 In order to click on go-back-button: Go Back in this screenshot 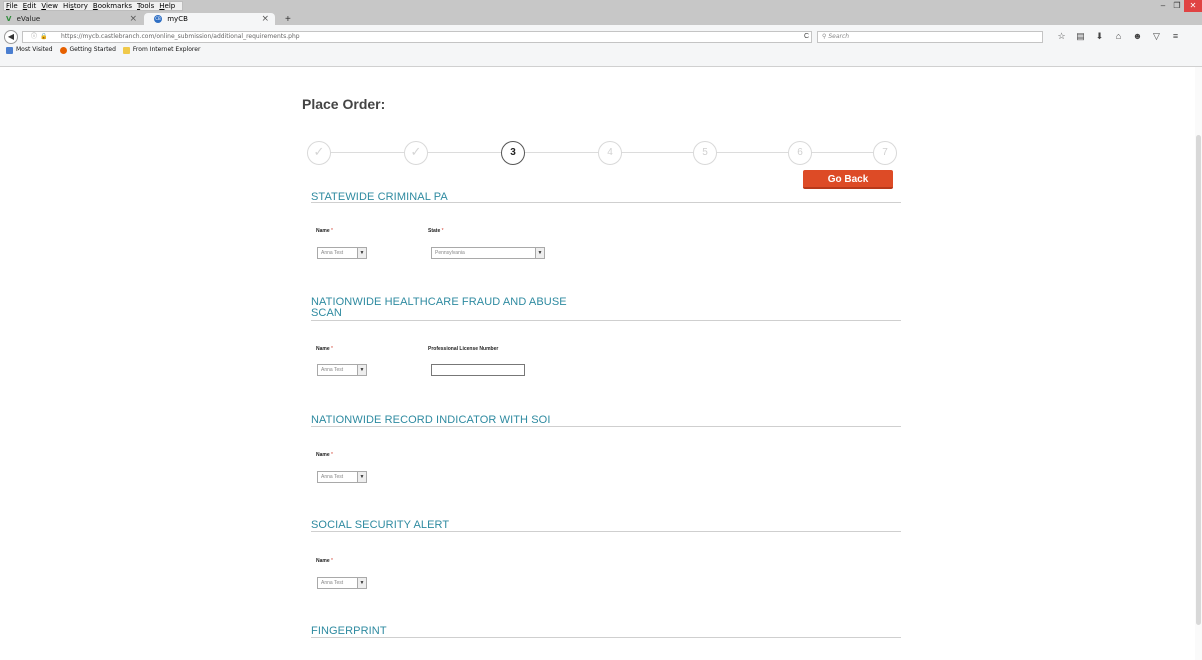, I will do `click(848, 179)`.